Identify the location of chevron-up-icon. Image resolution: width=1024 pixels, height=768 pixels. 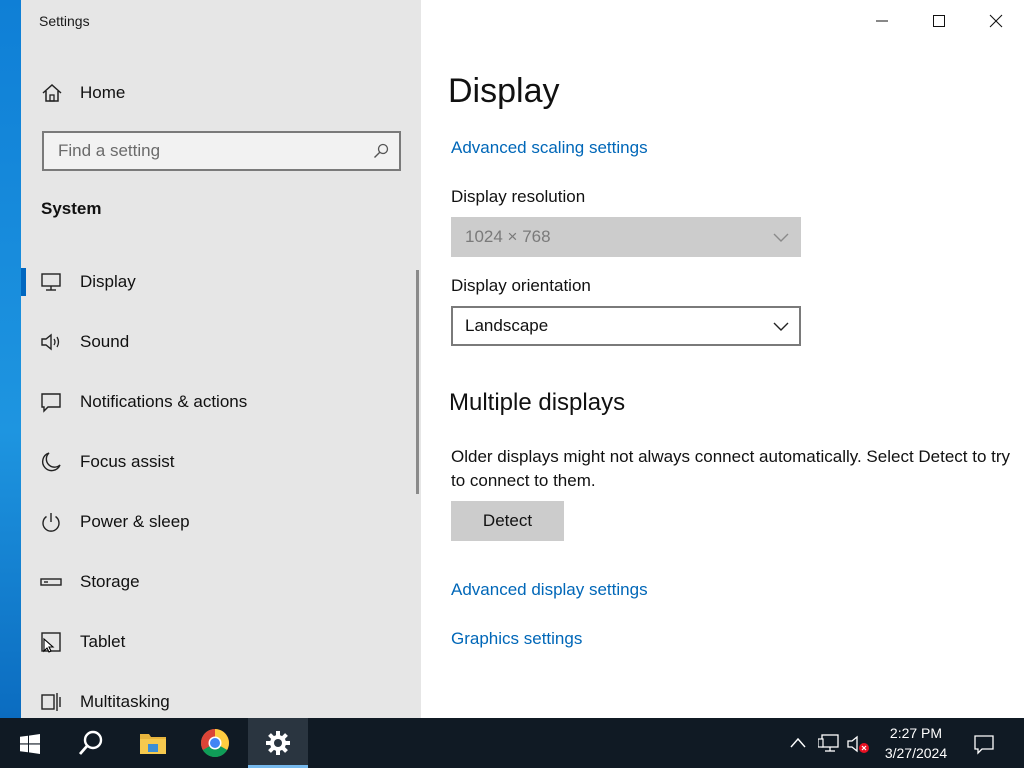
(798, 743).